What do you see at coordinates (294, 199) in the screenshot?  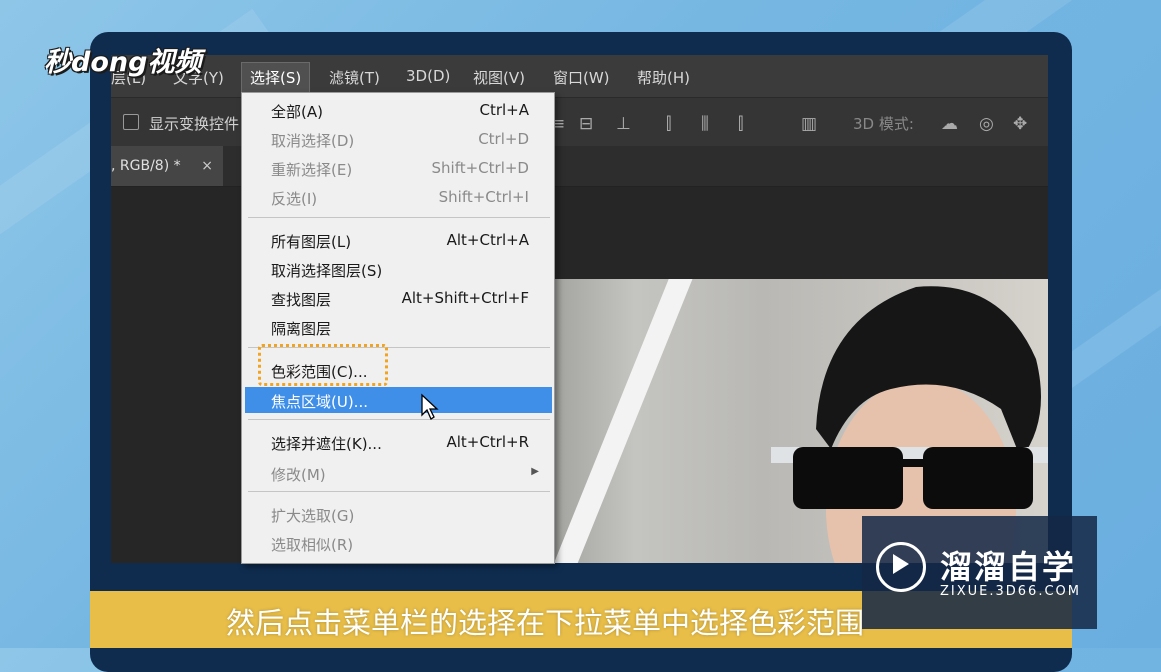 I see `menu-item-label: 反选(I)` at bounding box center [294, 199].